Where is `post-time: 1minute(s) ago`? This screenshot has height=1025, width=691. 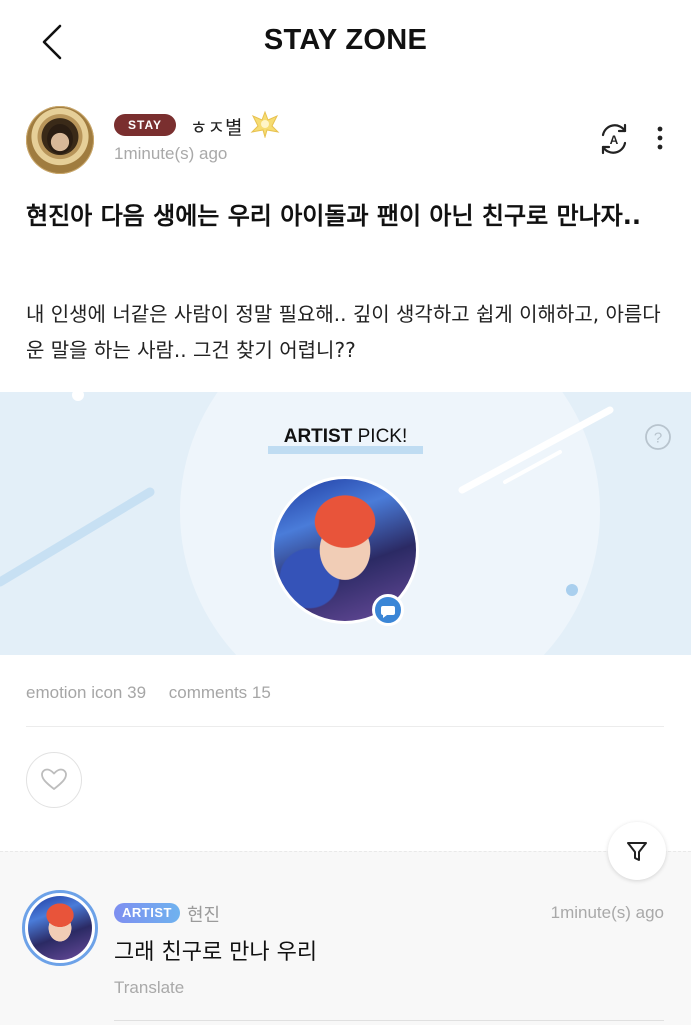
post-time: 1minute(s) ago is located at coordinates (171, 153).